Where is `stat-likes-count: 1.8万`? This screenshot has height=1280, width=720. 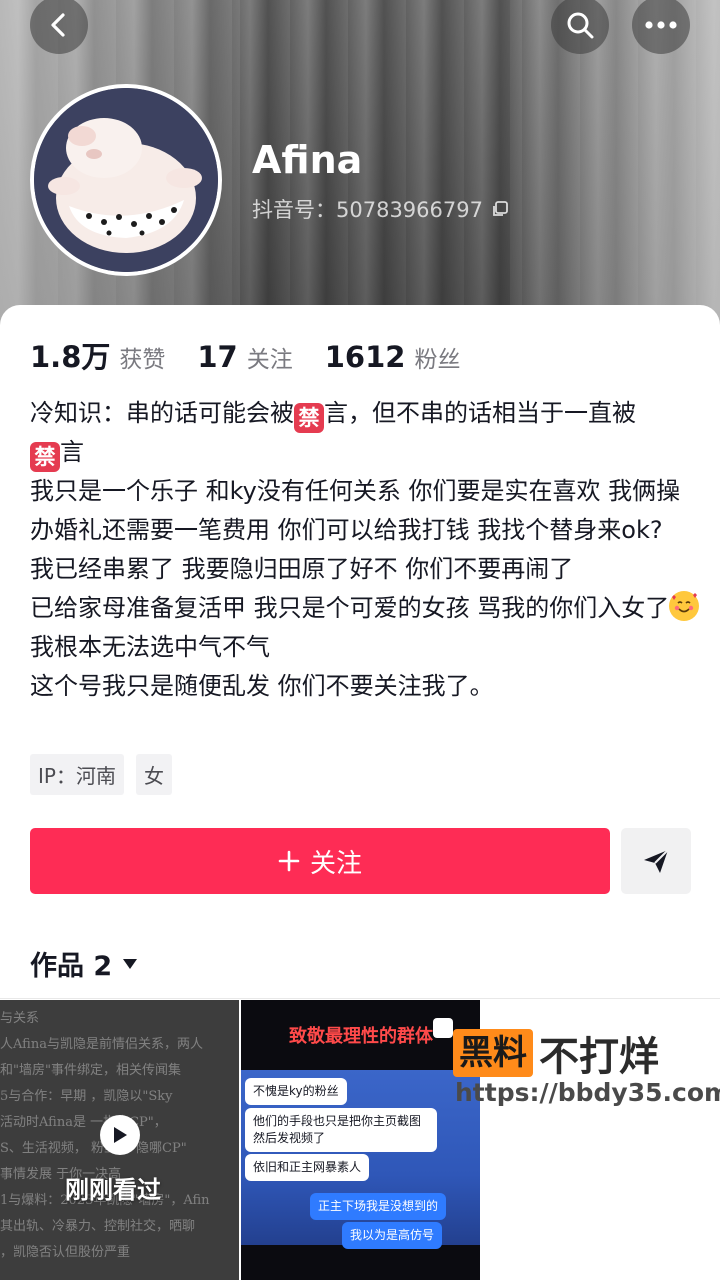
stat-likes-count: 1.8万 is located at coordinates (70, 357).